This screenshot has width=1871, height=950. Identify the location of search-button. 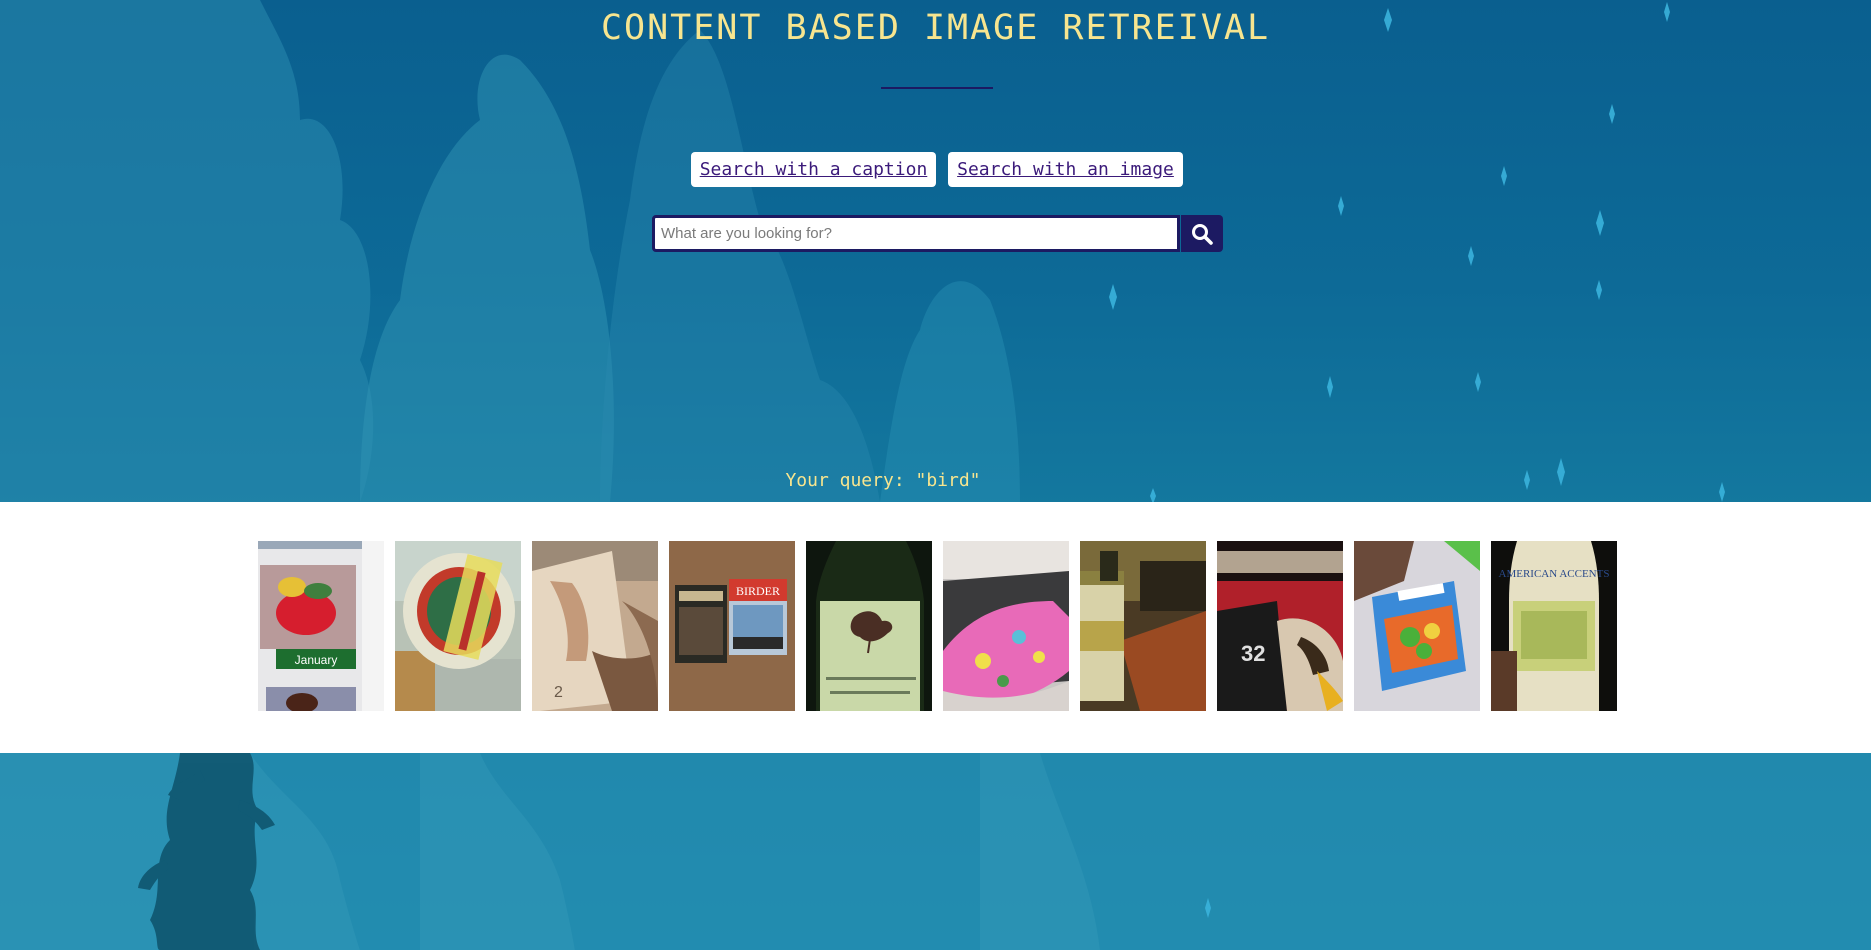
(1202, 233).